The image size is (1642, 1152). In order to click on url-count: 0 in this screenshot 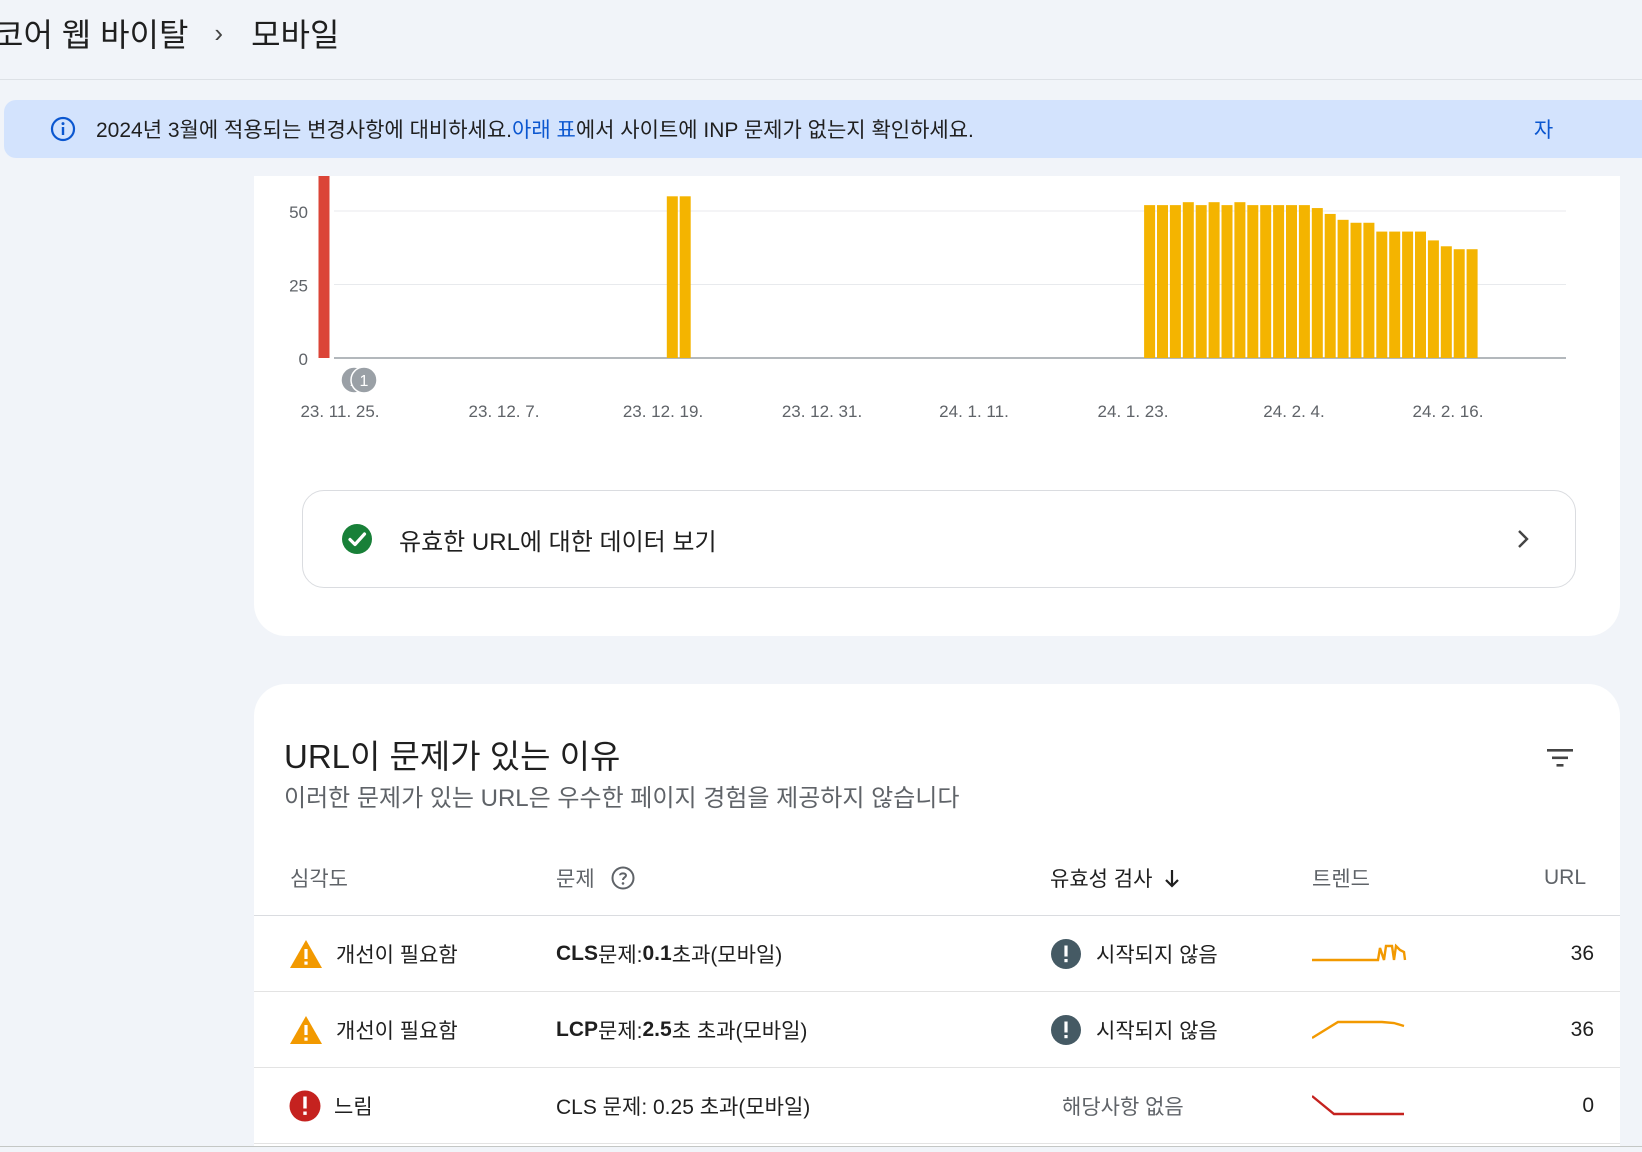, I will do `click(1588, 1105)`.